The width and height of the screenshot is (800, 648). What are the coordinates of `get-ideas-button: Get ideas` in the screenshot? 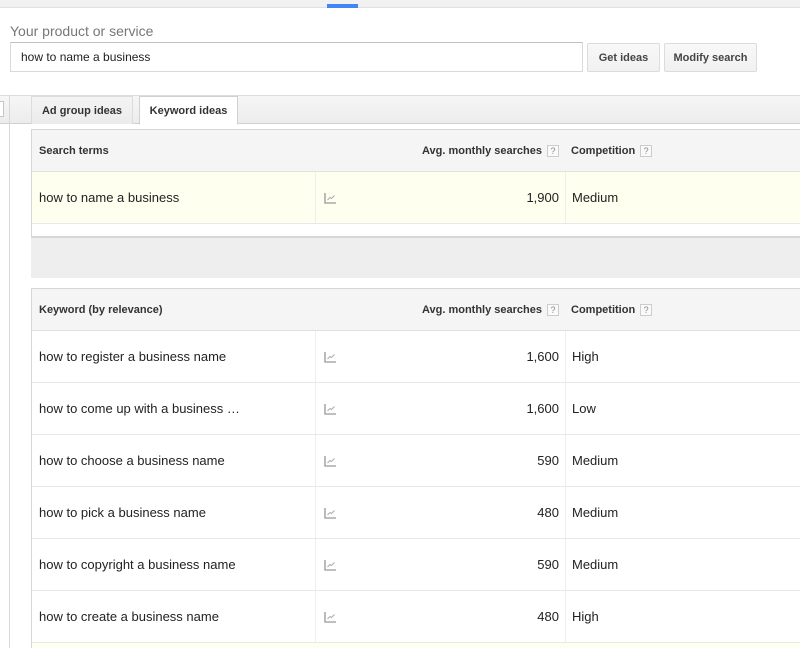 It's located at (623, 57).